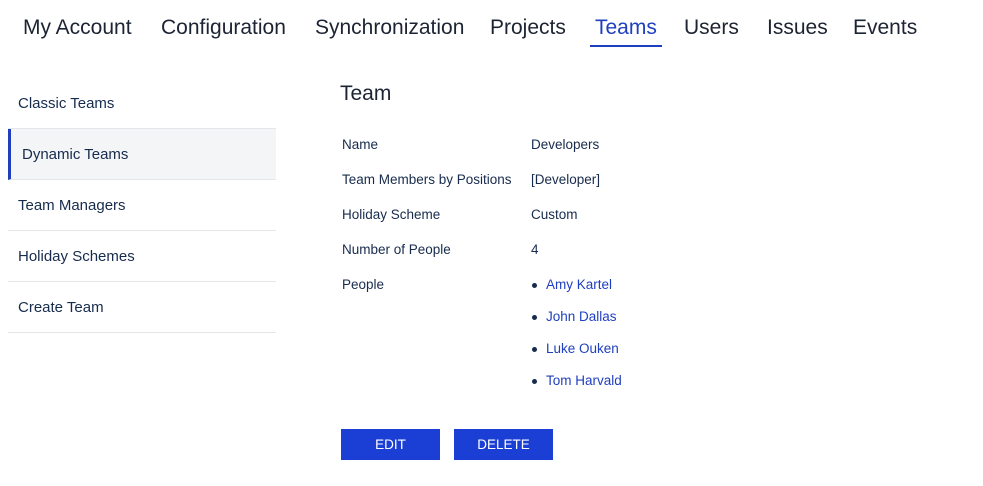 The height and width of the screenshot is (486, 983). What do you see at coordinates (711, 31) in the screenshot?
I see `tab-users: Users` at bounding box center [711, 31].